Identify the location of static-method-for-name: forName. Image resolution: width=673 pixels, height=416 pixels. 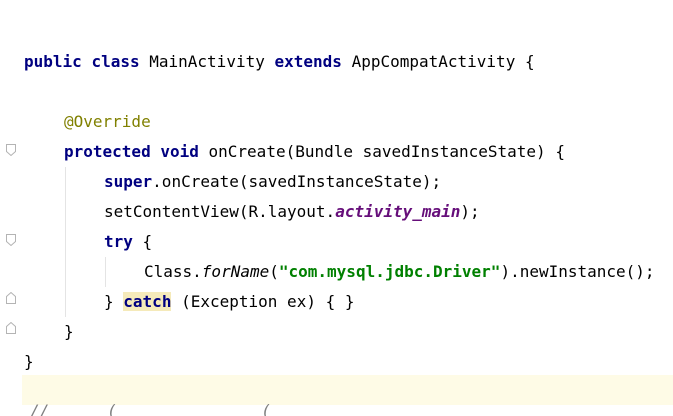
(235, 271).